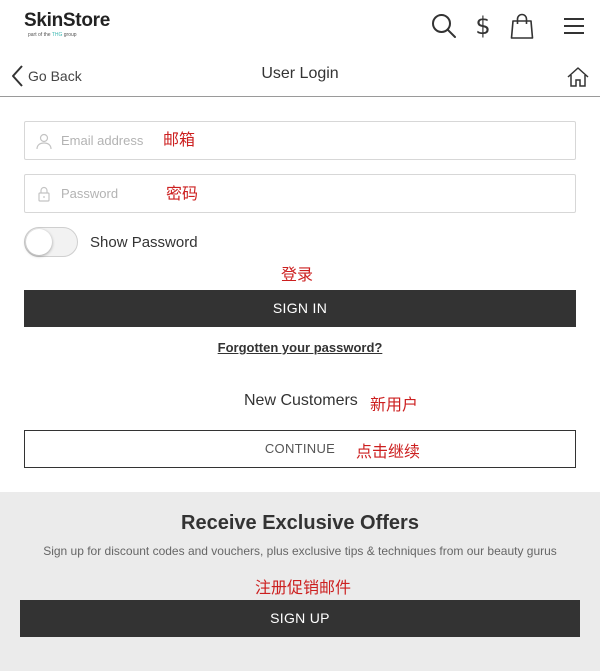 This screenshot has width=600, height=671. Describe the element at coordinates (578, 77) in the screenshot. I see `home-icon` at that location.